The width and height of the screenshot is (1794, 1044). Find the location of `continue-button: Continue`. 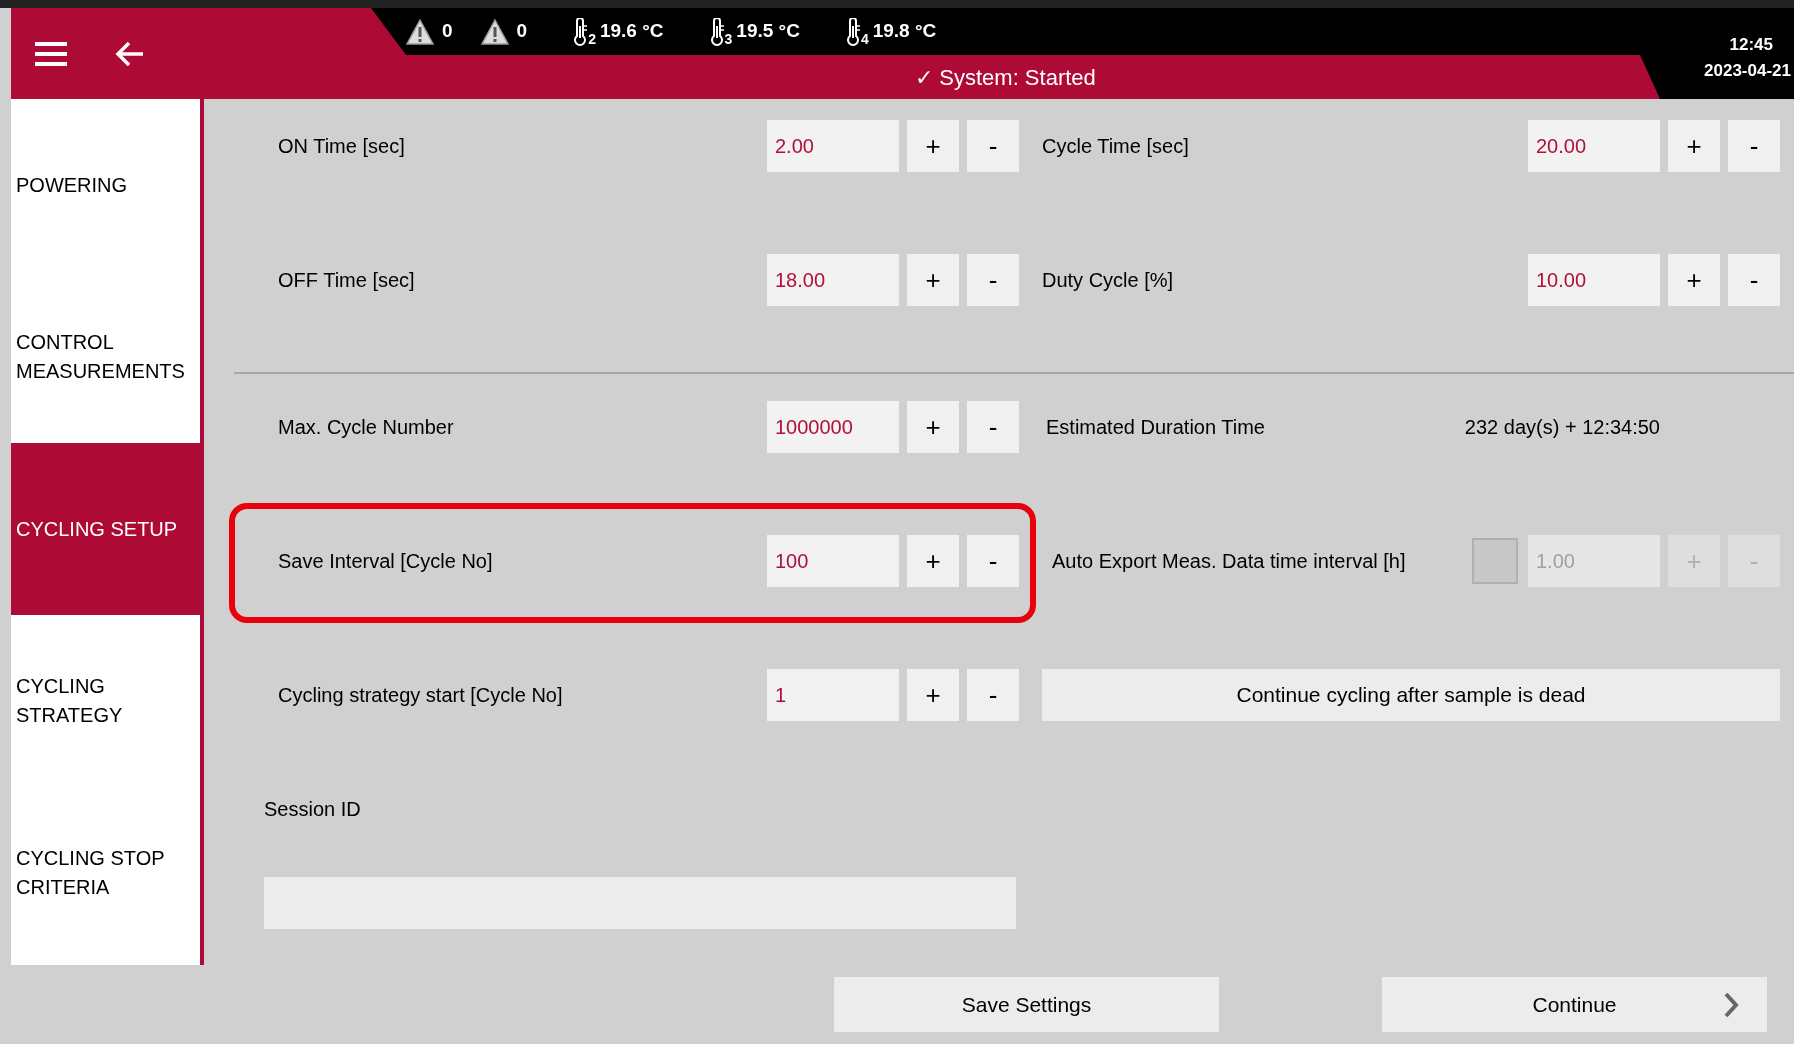

continue-button: Continue is located at coordinates (1574, 1004).